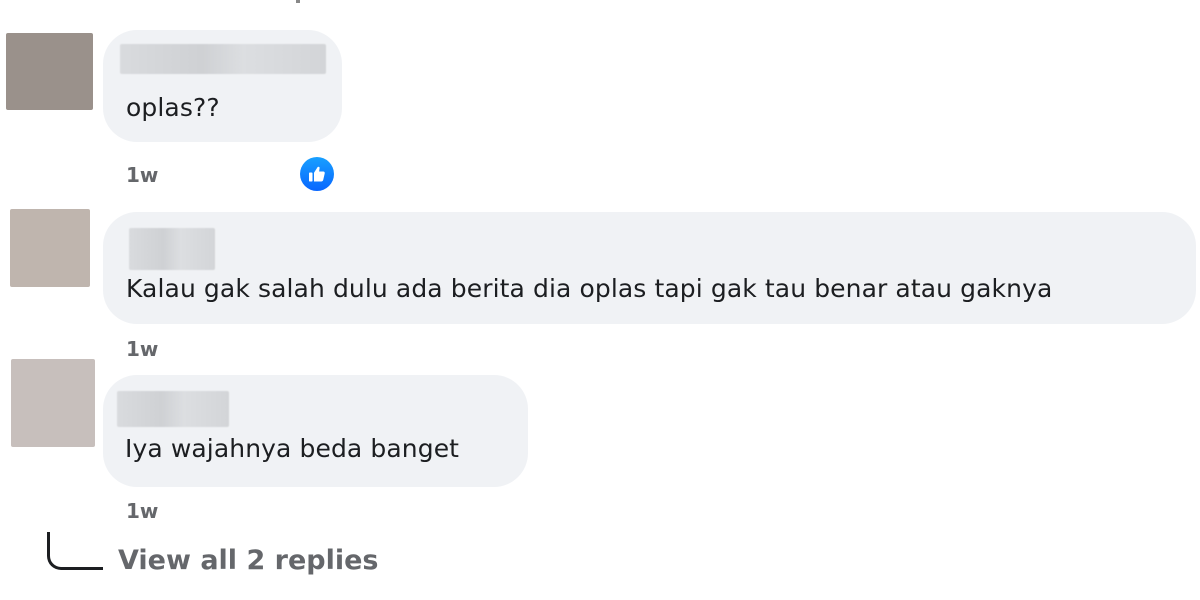 The image size is (1200, 600). What do you see at coordinates (222, 86) in the screenshot?
I see `comment-bubble: oplas??` at bounding box center [222, 86].